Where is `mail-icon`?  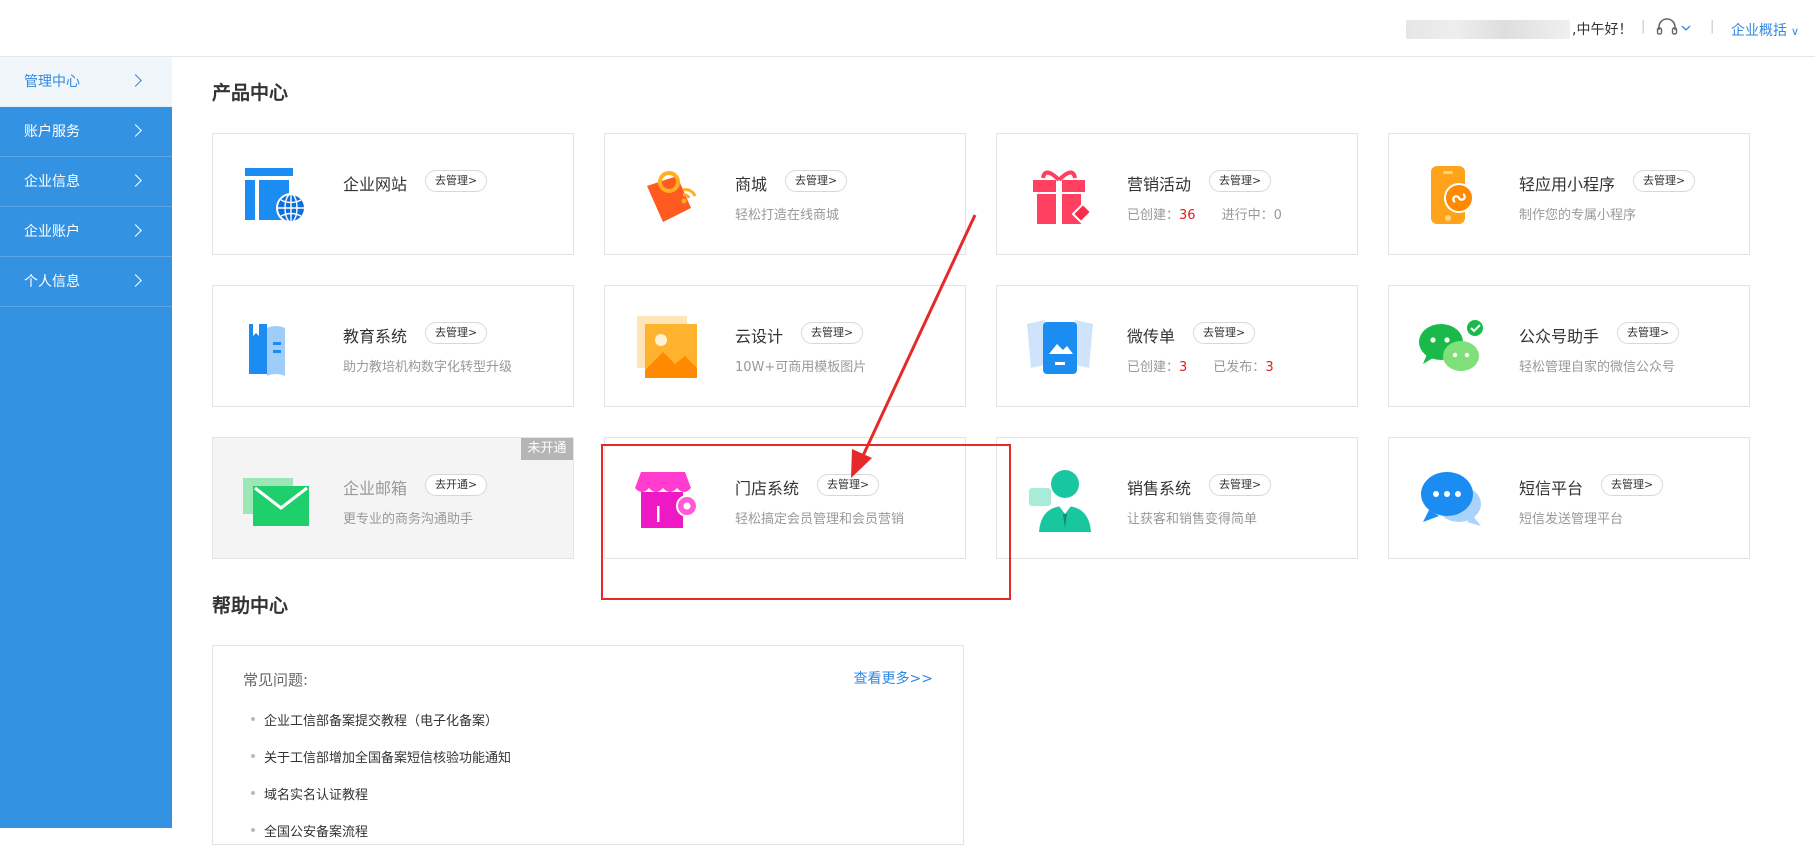 mail-icon is located at coordinates (276, 502).